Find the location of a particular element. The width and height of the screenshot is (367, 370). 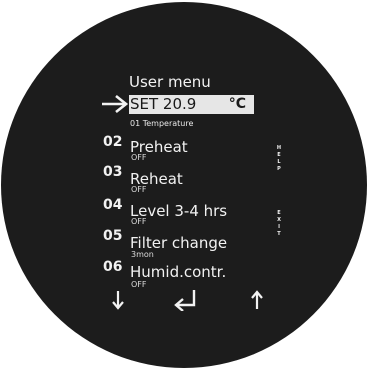

selected-row: SET 20.9 °C is located at coordinates (191, 104).